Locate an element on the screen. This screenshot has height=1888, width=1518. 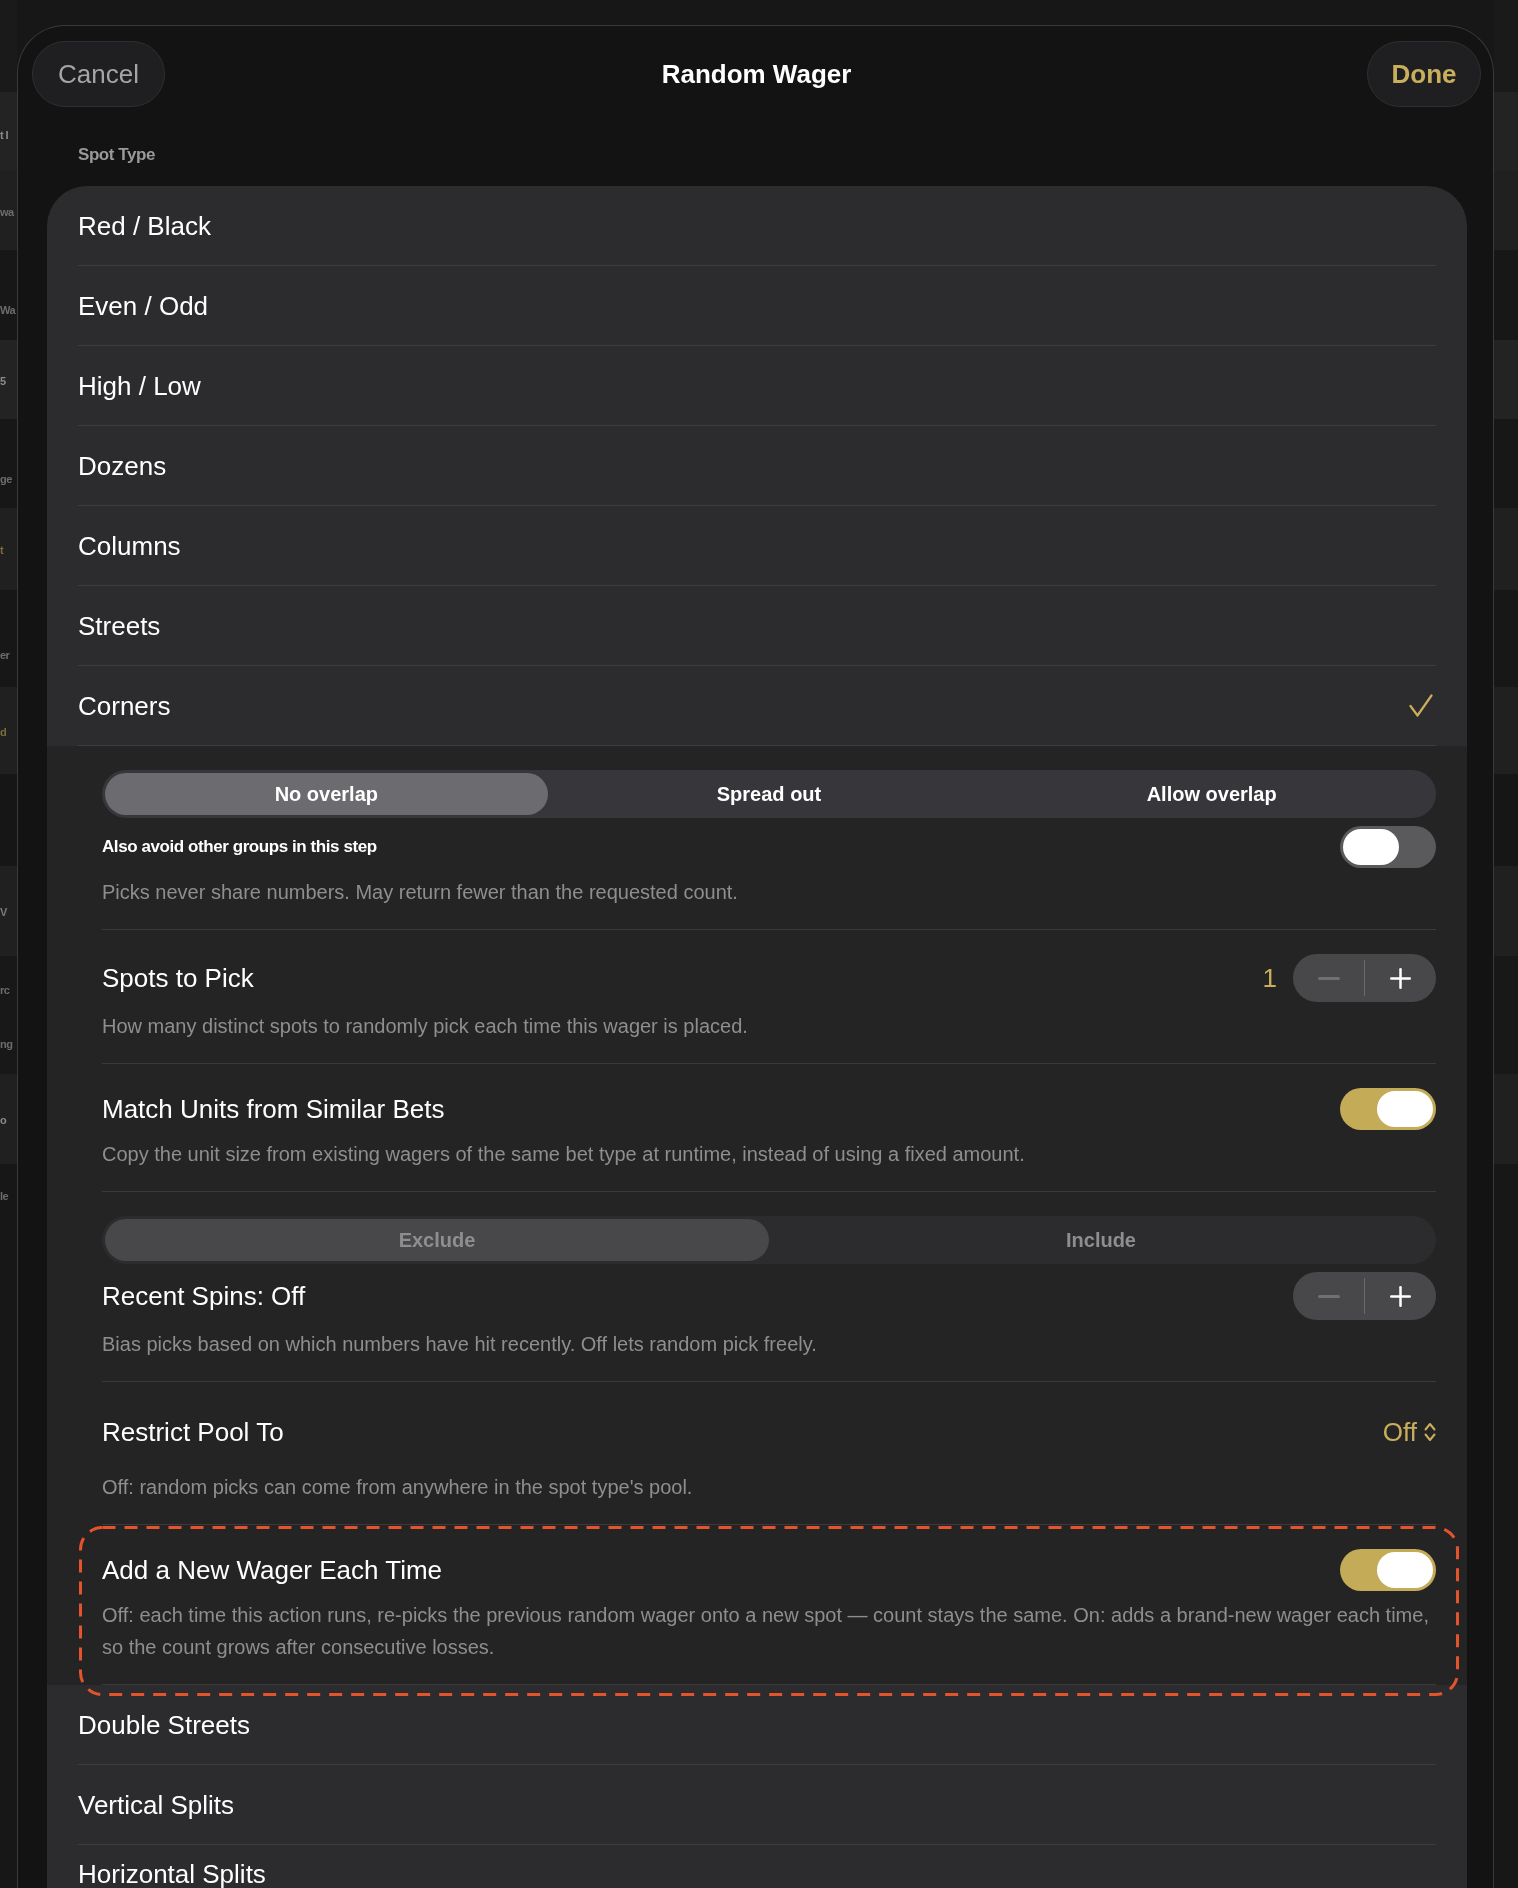
spot-type-option: Even / Odd is located at coordinates (757, 306).